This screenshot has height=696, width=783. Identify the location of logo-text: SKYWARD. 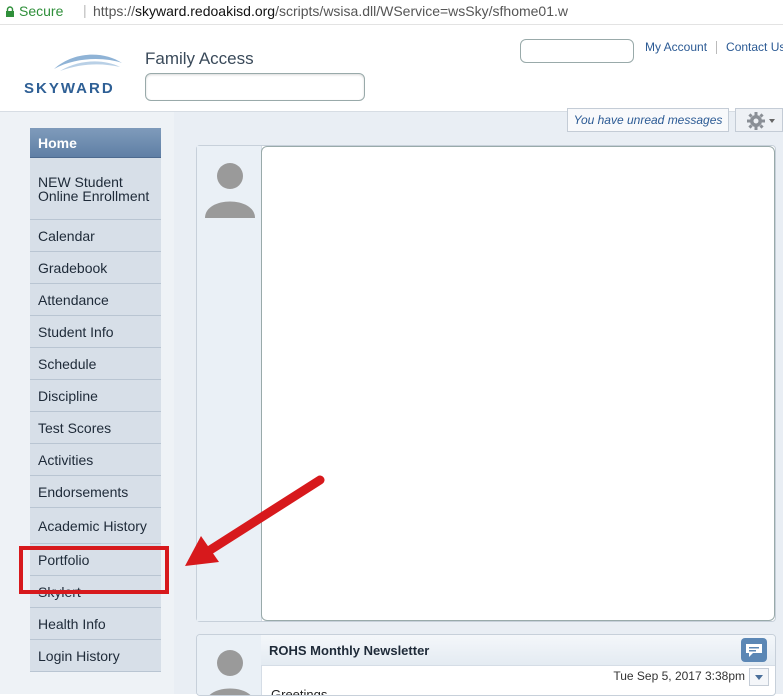
(69, 88).